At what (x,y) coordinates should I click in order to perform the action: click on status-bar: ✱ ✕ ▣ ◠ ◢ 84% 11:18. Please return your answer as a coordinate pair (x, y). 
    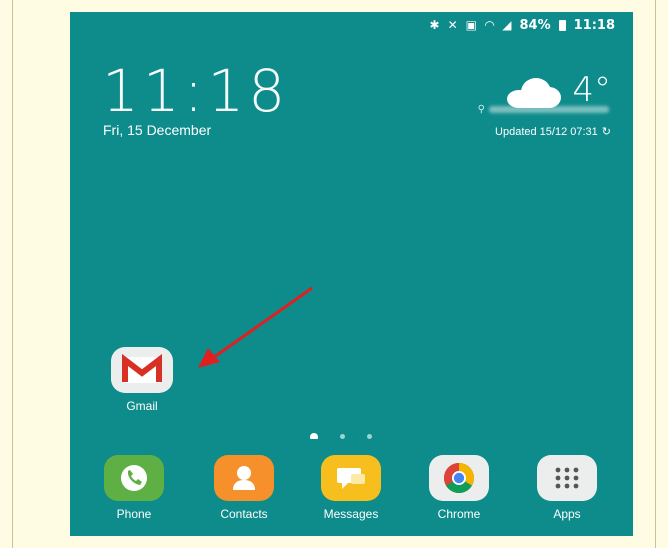
    Looking at the image, I should click on (522, 25).